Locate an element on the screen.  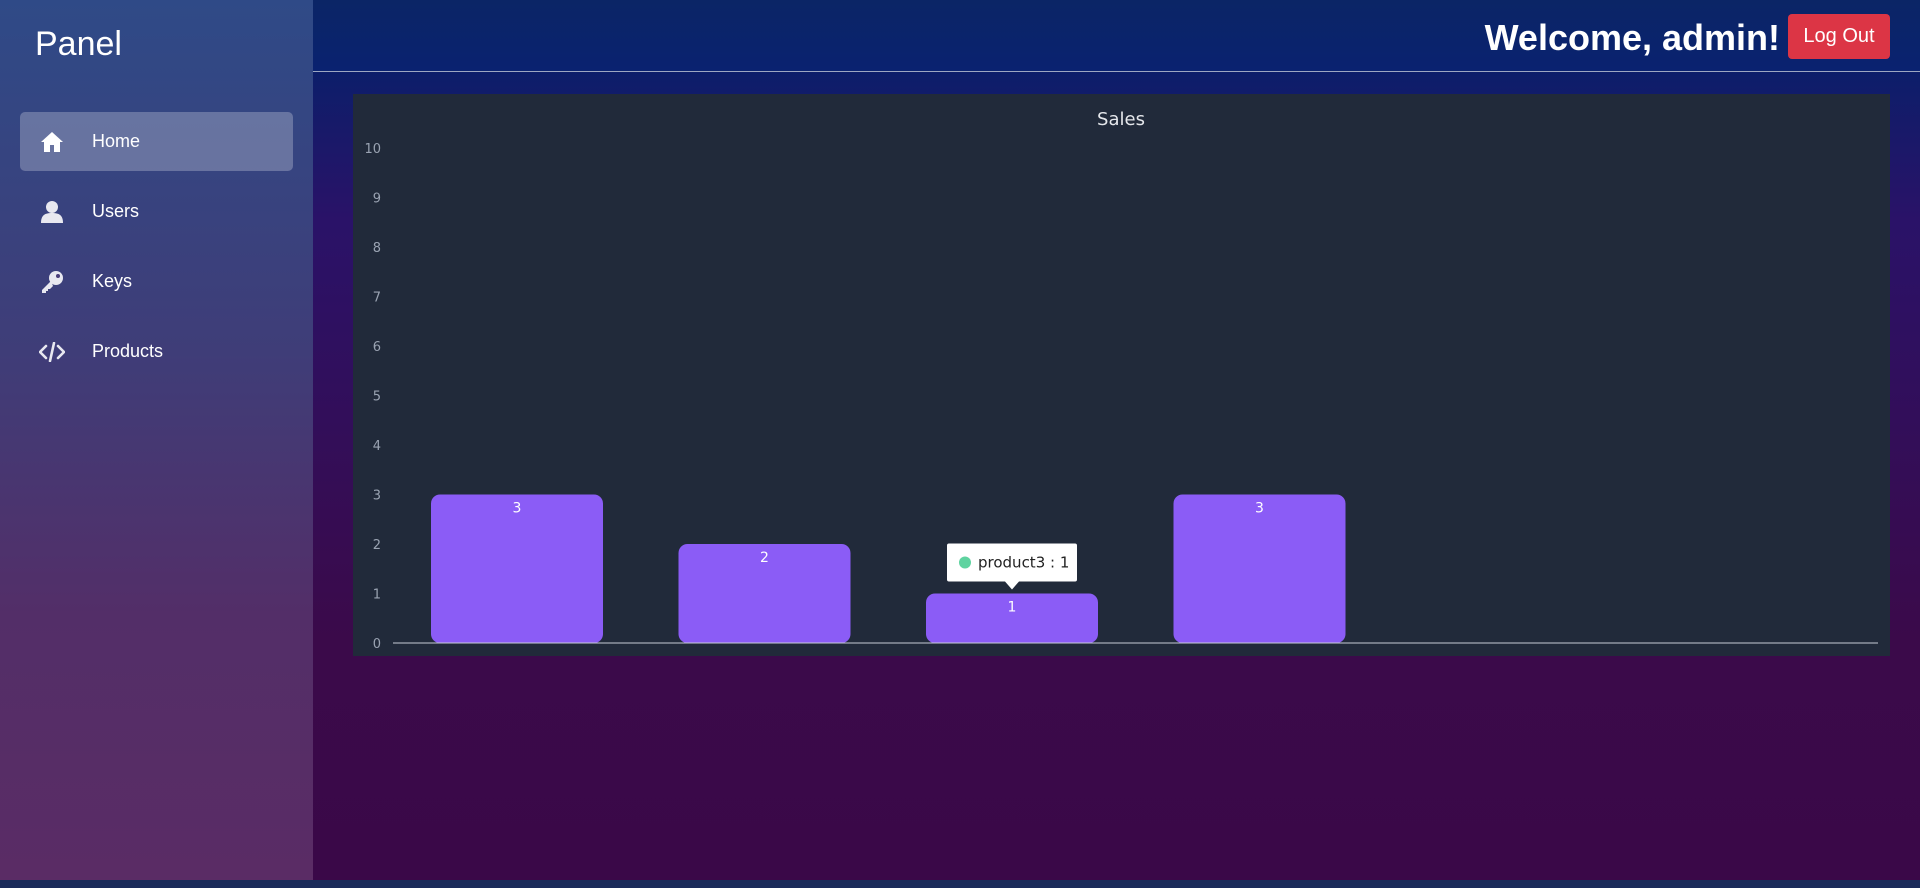
sidebar-item-label: Products is located at coordinates (128, 351).